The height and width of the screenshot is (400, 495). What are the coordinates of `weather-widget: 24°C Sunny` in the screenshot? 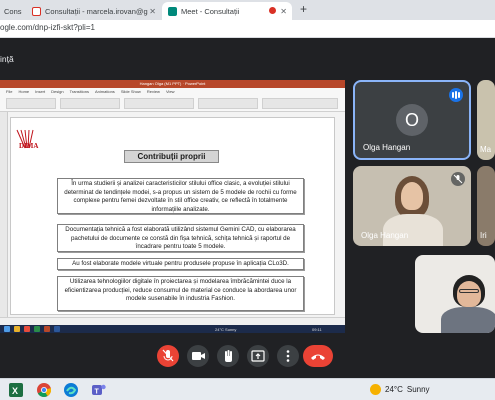 It's located at (400, 389).